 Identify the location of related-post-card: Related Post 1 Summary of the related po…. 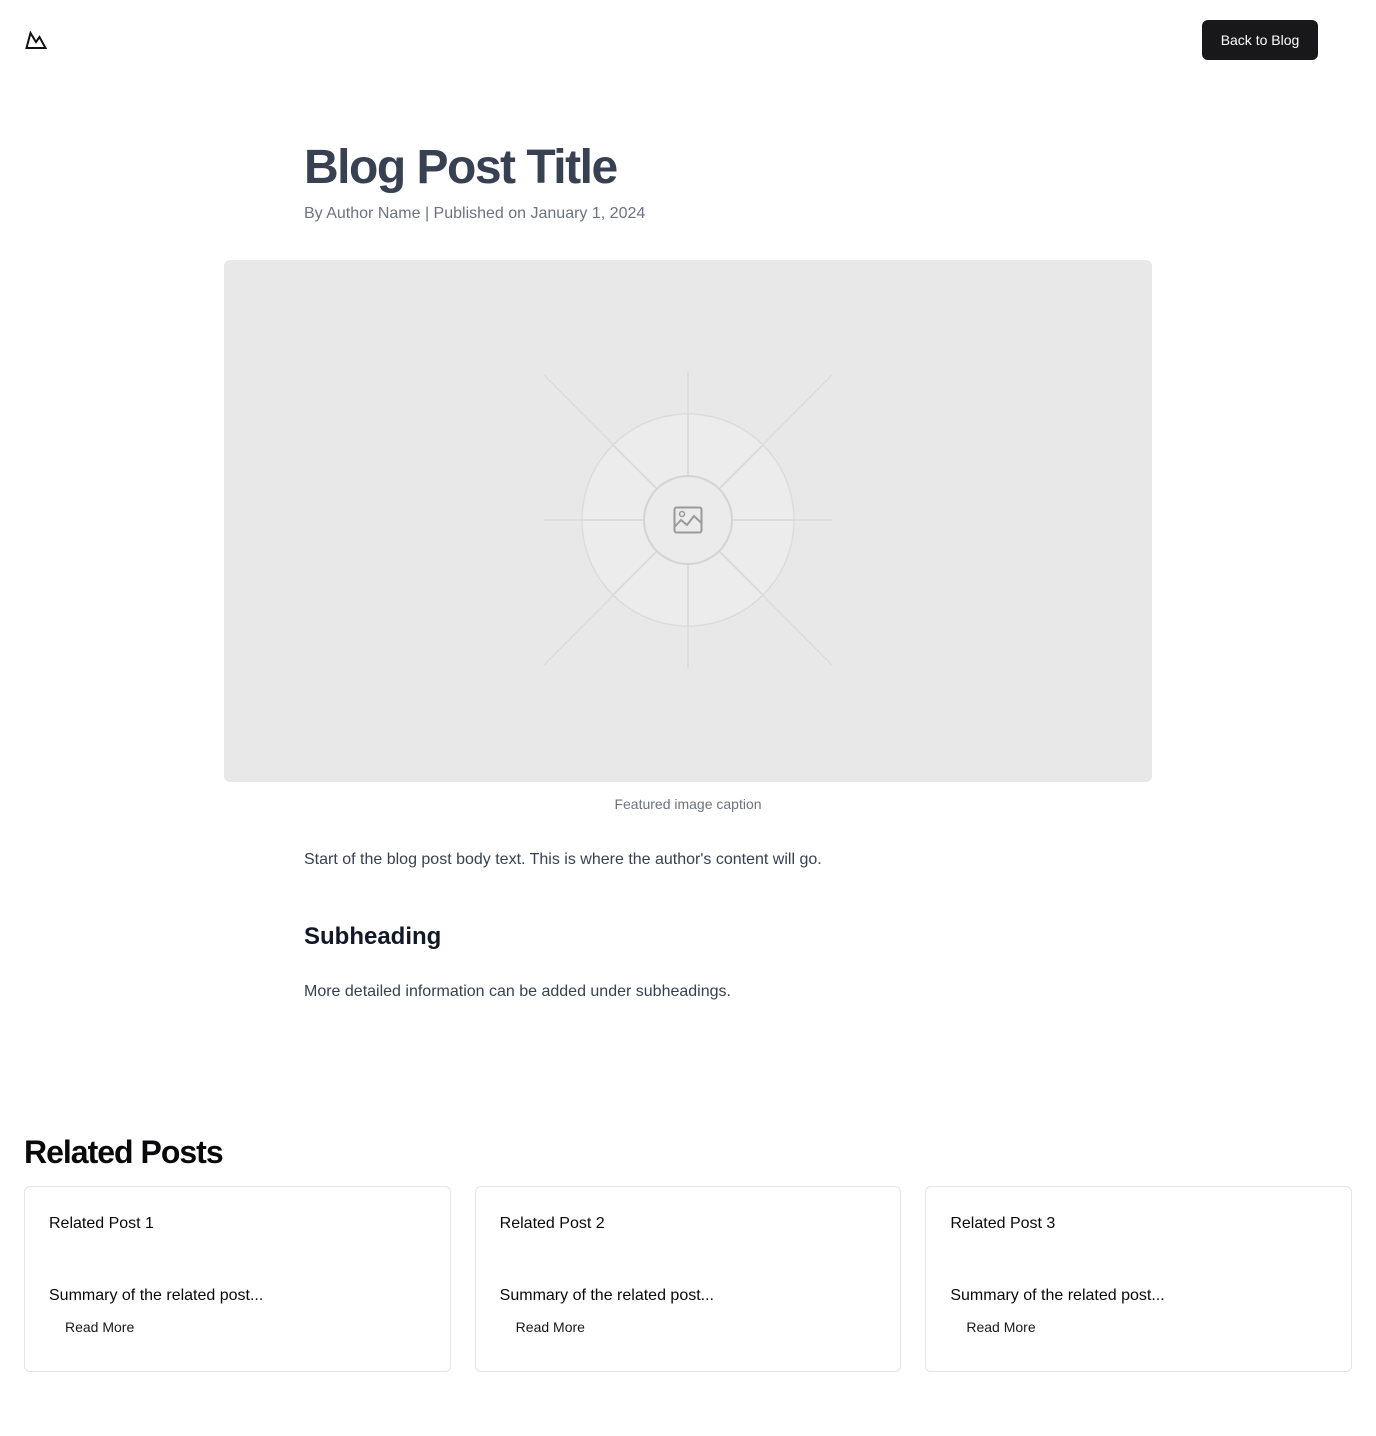
(237, 1279).